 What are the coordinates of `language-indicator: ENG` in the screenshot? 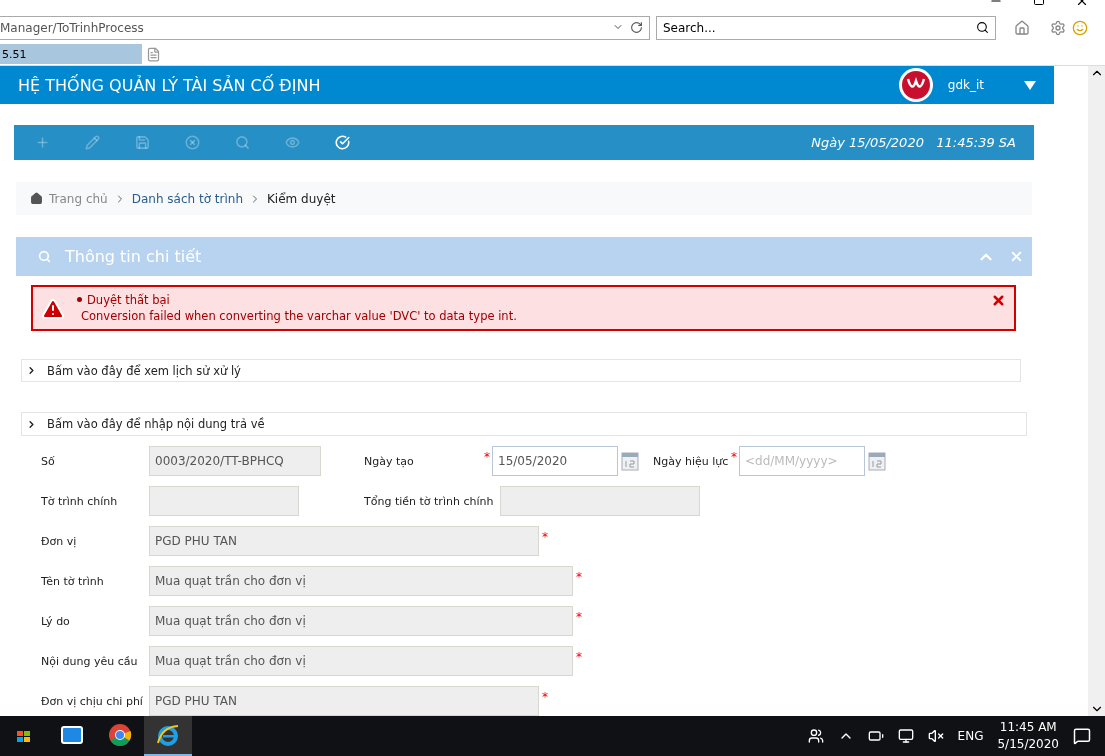 It's located at (970, 736).